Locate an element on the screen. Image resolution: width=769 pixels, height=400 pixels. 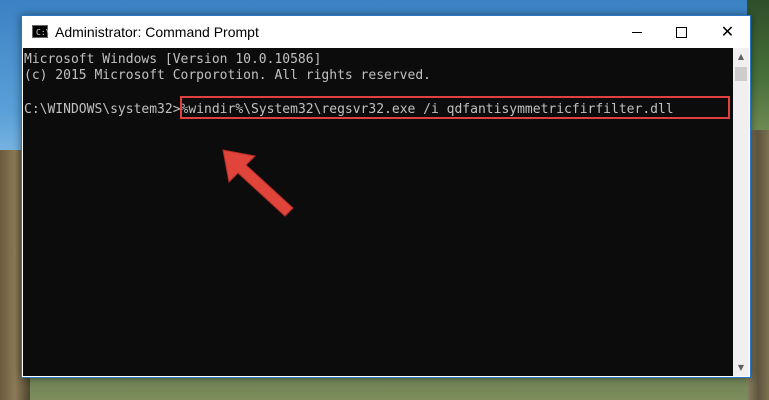
minimize-icon is located at coordinates (636, 32).